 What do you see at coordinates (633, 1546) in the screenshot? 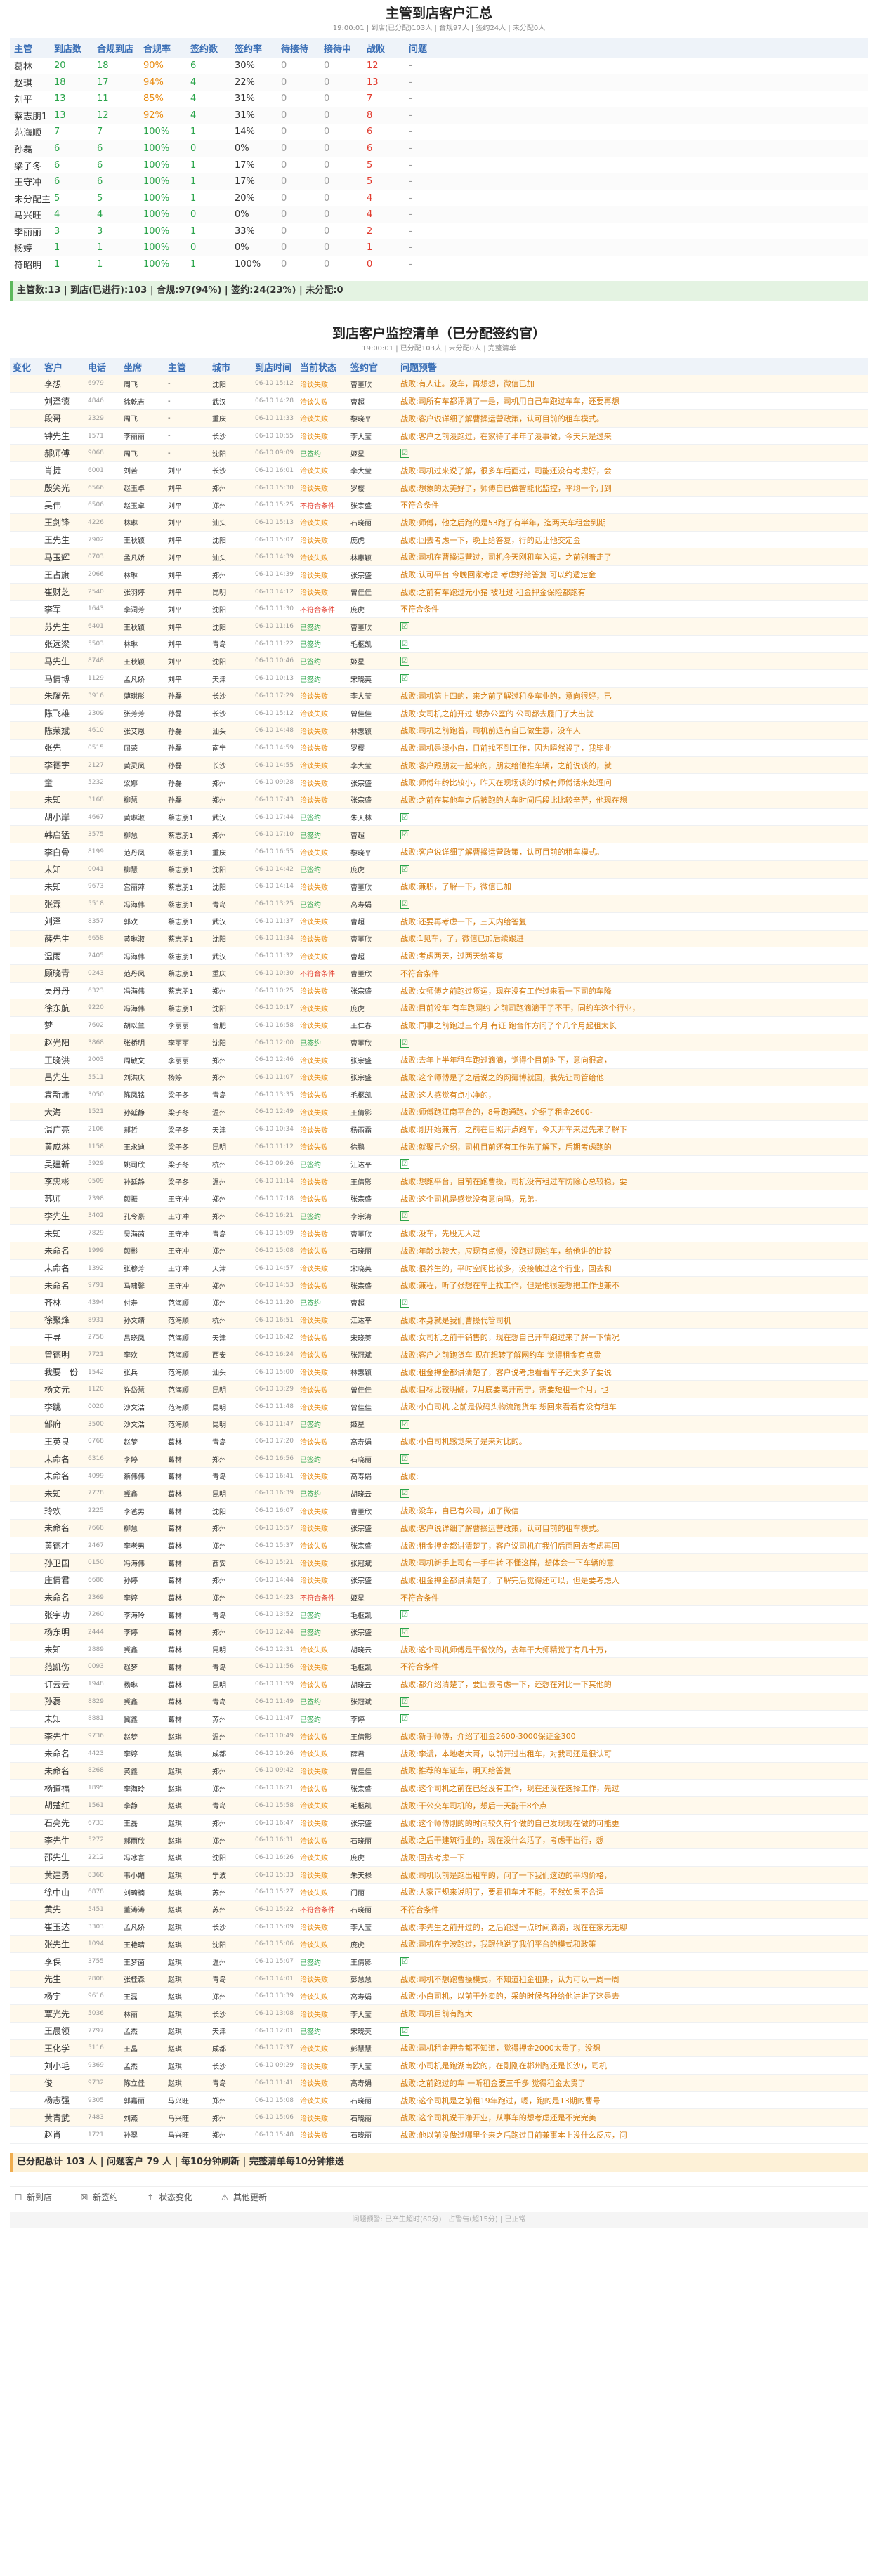
I see `issue-warning-cell: 战败:租金押金都讲清楚了，客户说司机在我们后面回去考虑再回` at bounding box center [633, 1546].